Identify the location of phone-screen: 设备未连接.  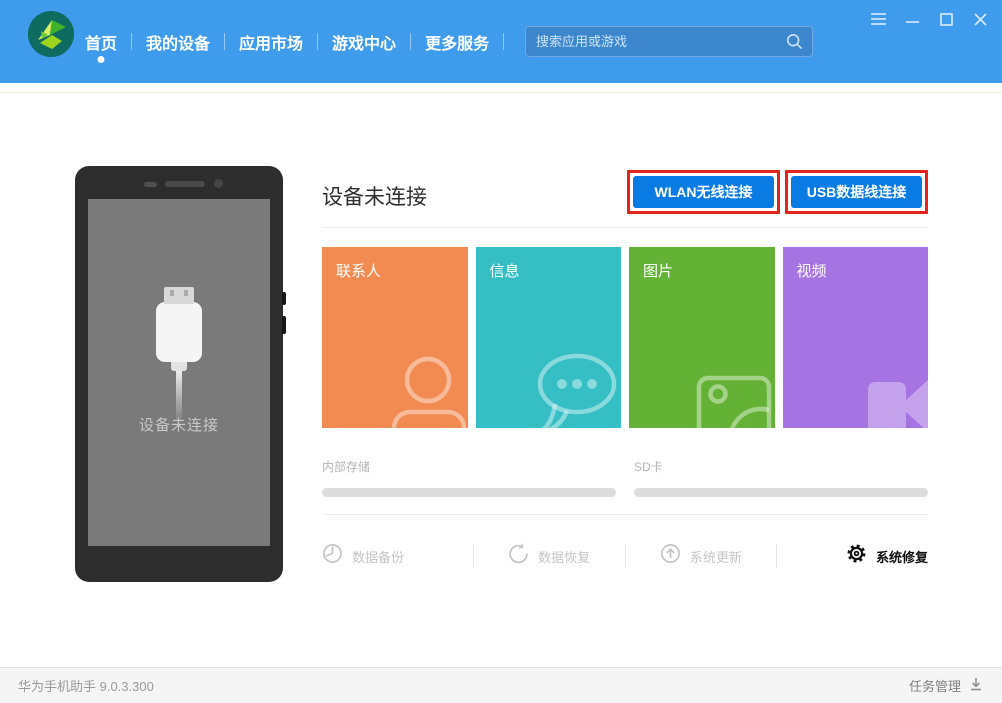
(179, 372).